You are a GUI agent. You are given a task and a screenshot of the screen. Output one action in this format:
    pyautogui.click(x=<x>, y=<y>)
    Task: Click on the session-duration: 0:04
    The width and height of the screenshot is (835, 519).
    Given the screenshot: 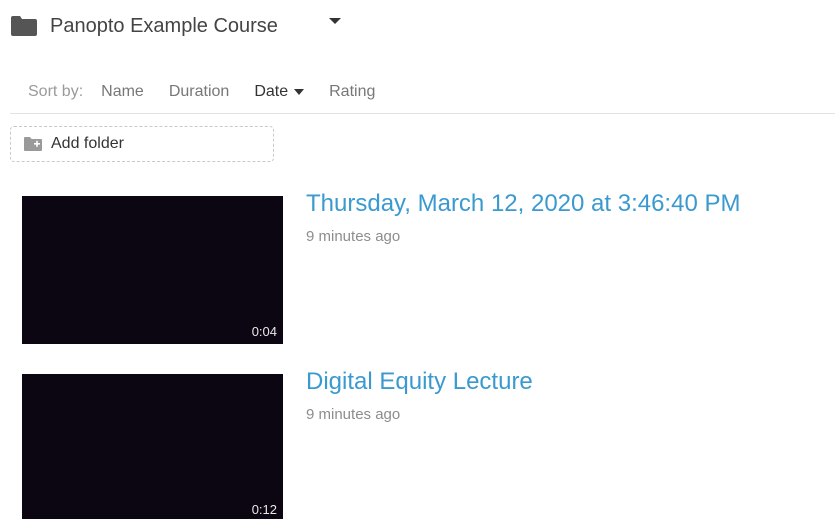 What is the action you would take?
    pyautogui.click(x=264, y=331)
    